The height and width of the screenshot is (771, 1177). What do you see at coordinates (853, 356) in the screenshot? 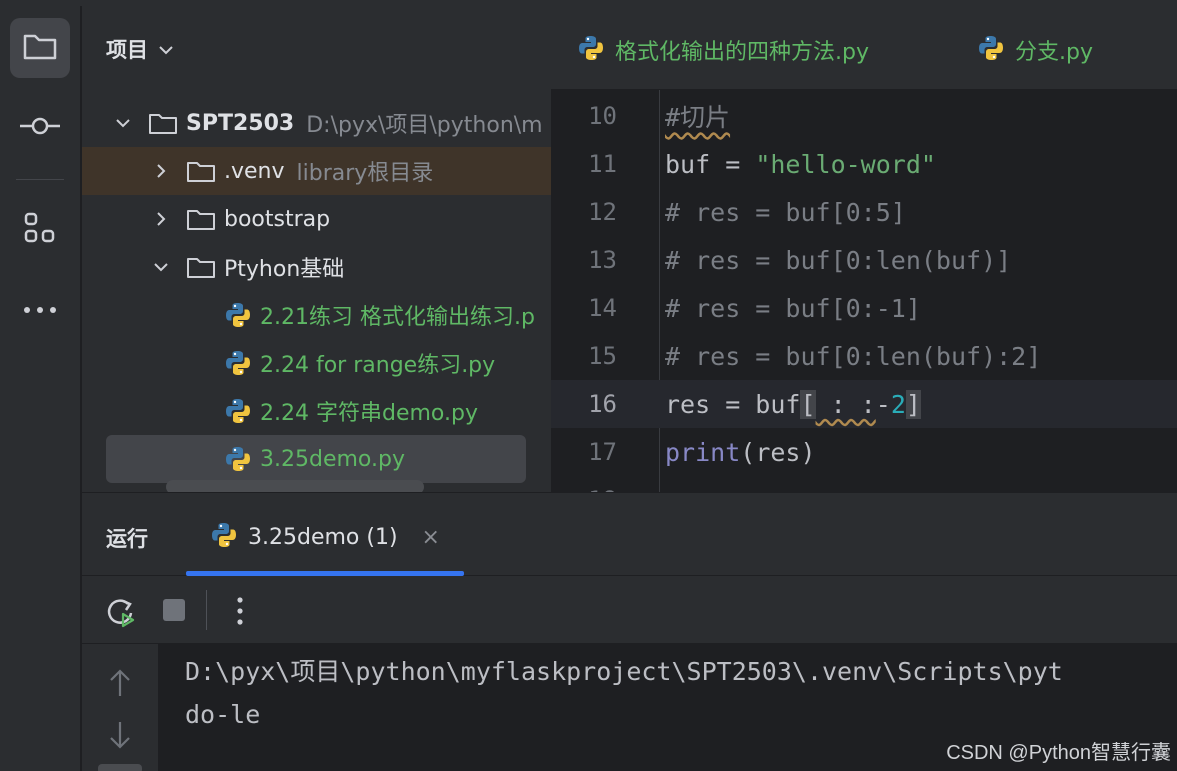
I see `code-text: # res = buf[0:len(buf):2]` at bounding box center [853, 356].